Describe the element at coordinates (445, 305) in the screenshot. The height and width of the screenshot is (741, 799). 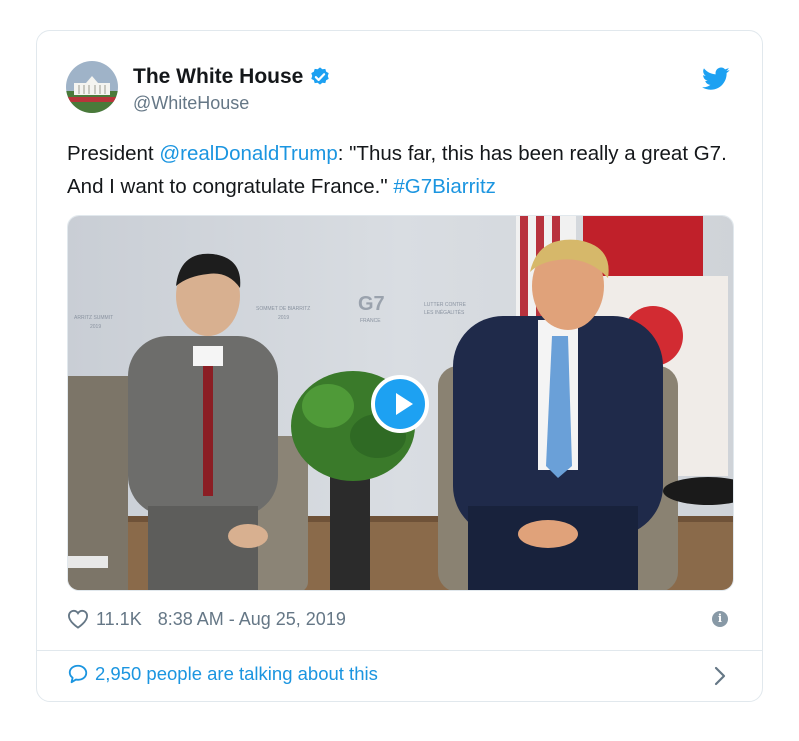
I see `backdrop-text-right-1: LUTTER CONTRE` at that location.